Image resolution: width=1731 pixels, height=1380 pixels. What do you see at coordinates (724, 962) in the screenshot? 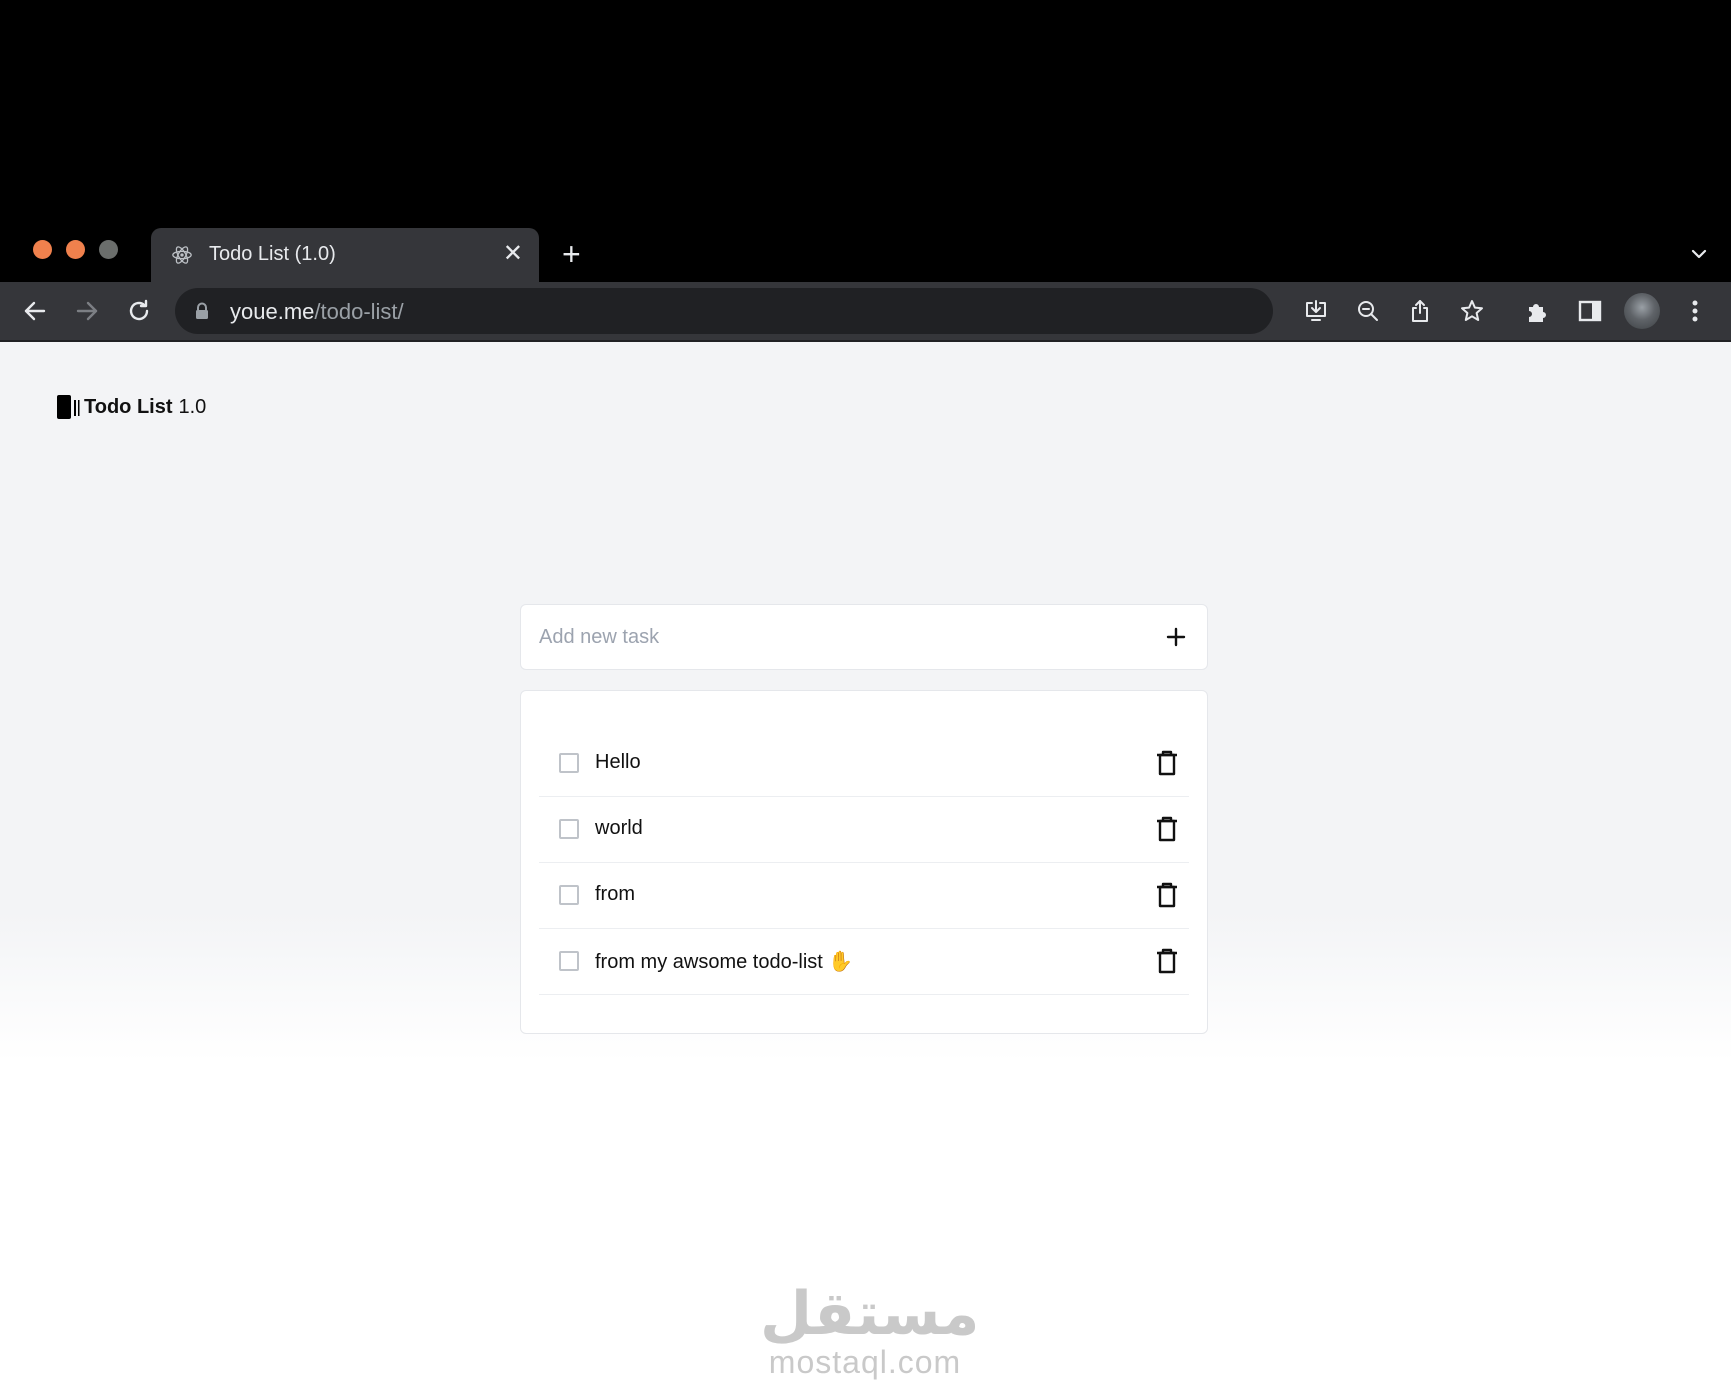
I see `task-text: from my awsome todo-list ✋` at bounding box center [724, 962].